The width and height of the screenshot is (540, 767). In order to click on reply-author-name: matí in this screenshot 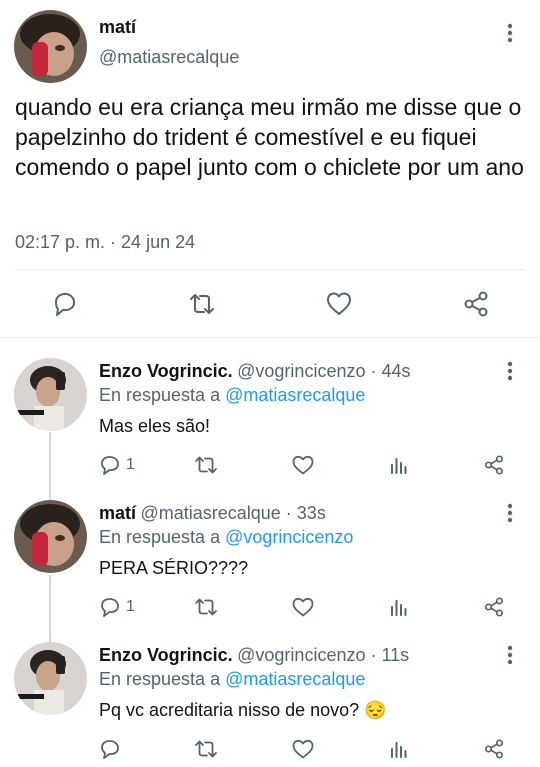, I will do `click(117, 513)`.